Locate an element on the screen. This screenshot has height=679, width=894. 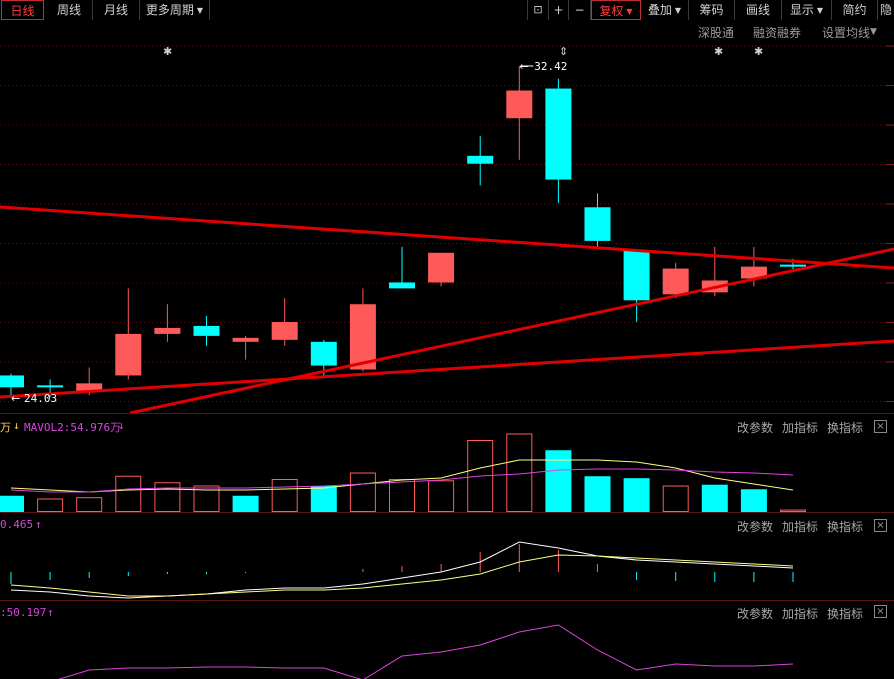
vol-unit: 万 is located at coordinates (5, 427).